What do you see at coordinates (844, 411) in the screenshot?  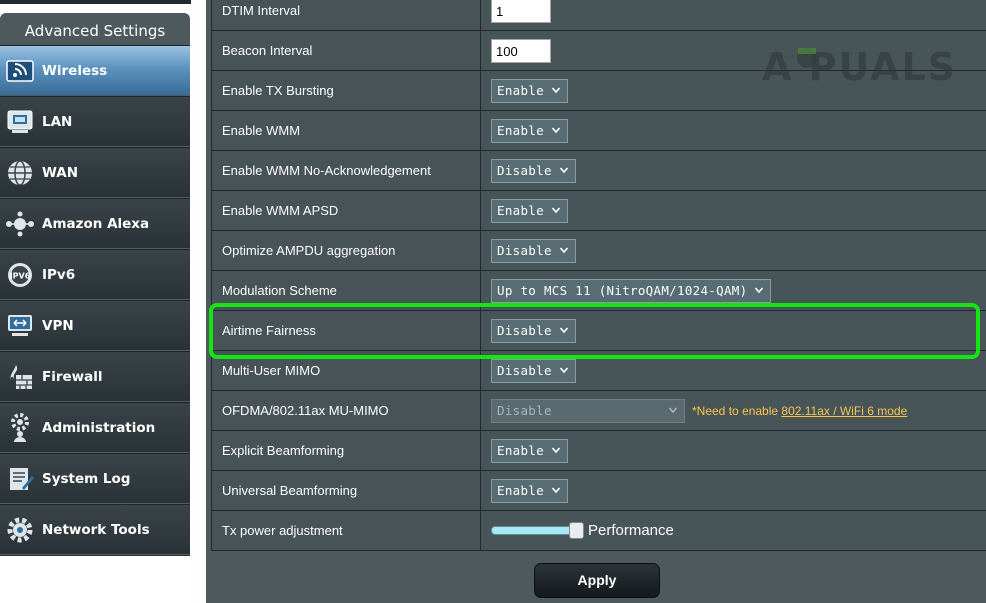 I see `wifi6-mode-link: 802.11ax / WiFi 6 mode` at bounding box center [844, 411].